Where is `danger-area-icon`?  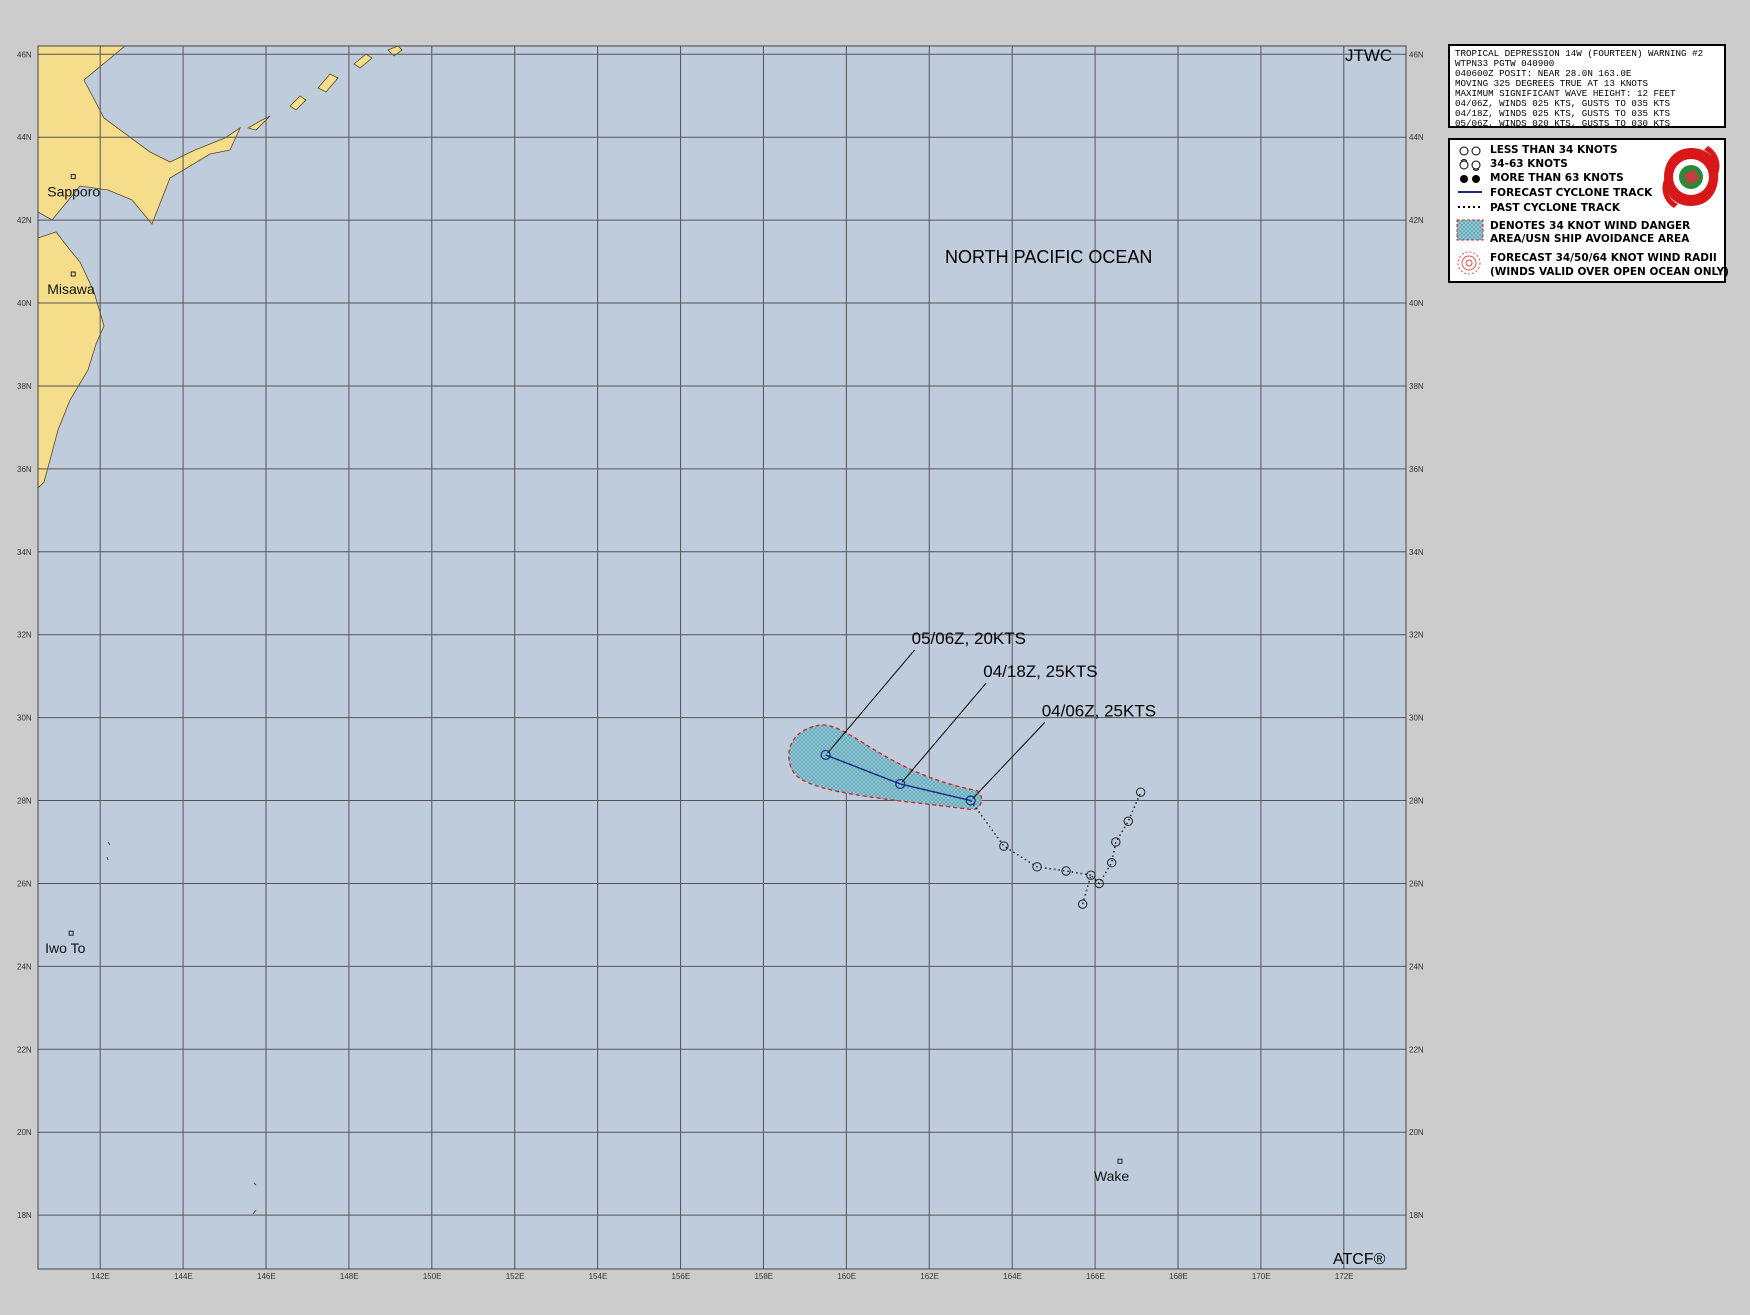 danger-area-icon is located at coordinates (1470, 230).